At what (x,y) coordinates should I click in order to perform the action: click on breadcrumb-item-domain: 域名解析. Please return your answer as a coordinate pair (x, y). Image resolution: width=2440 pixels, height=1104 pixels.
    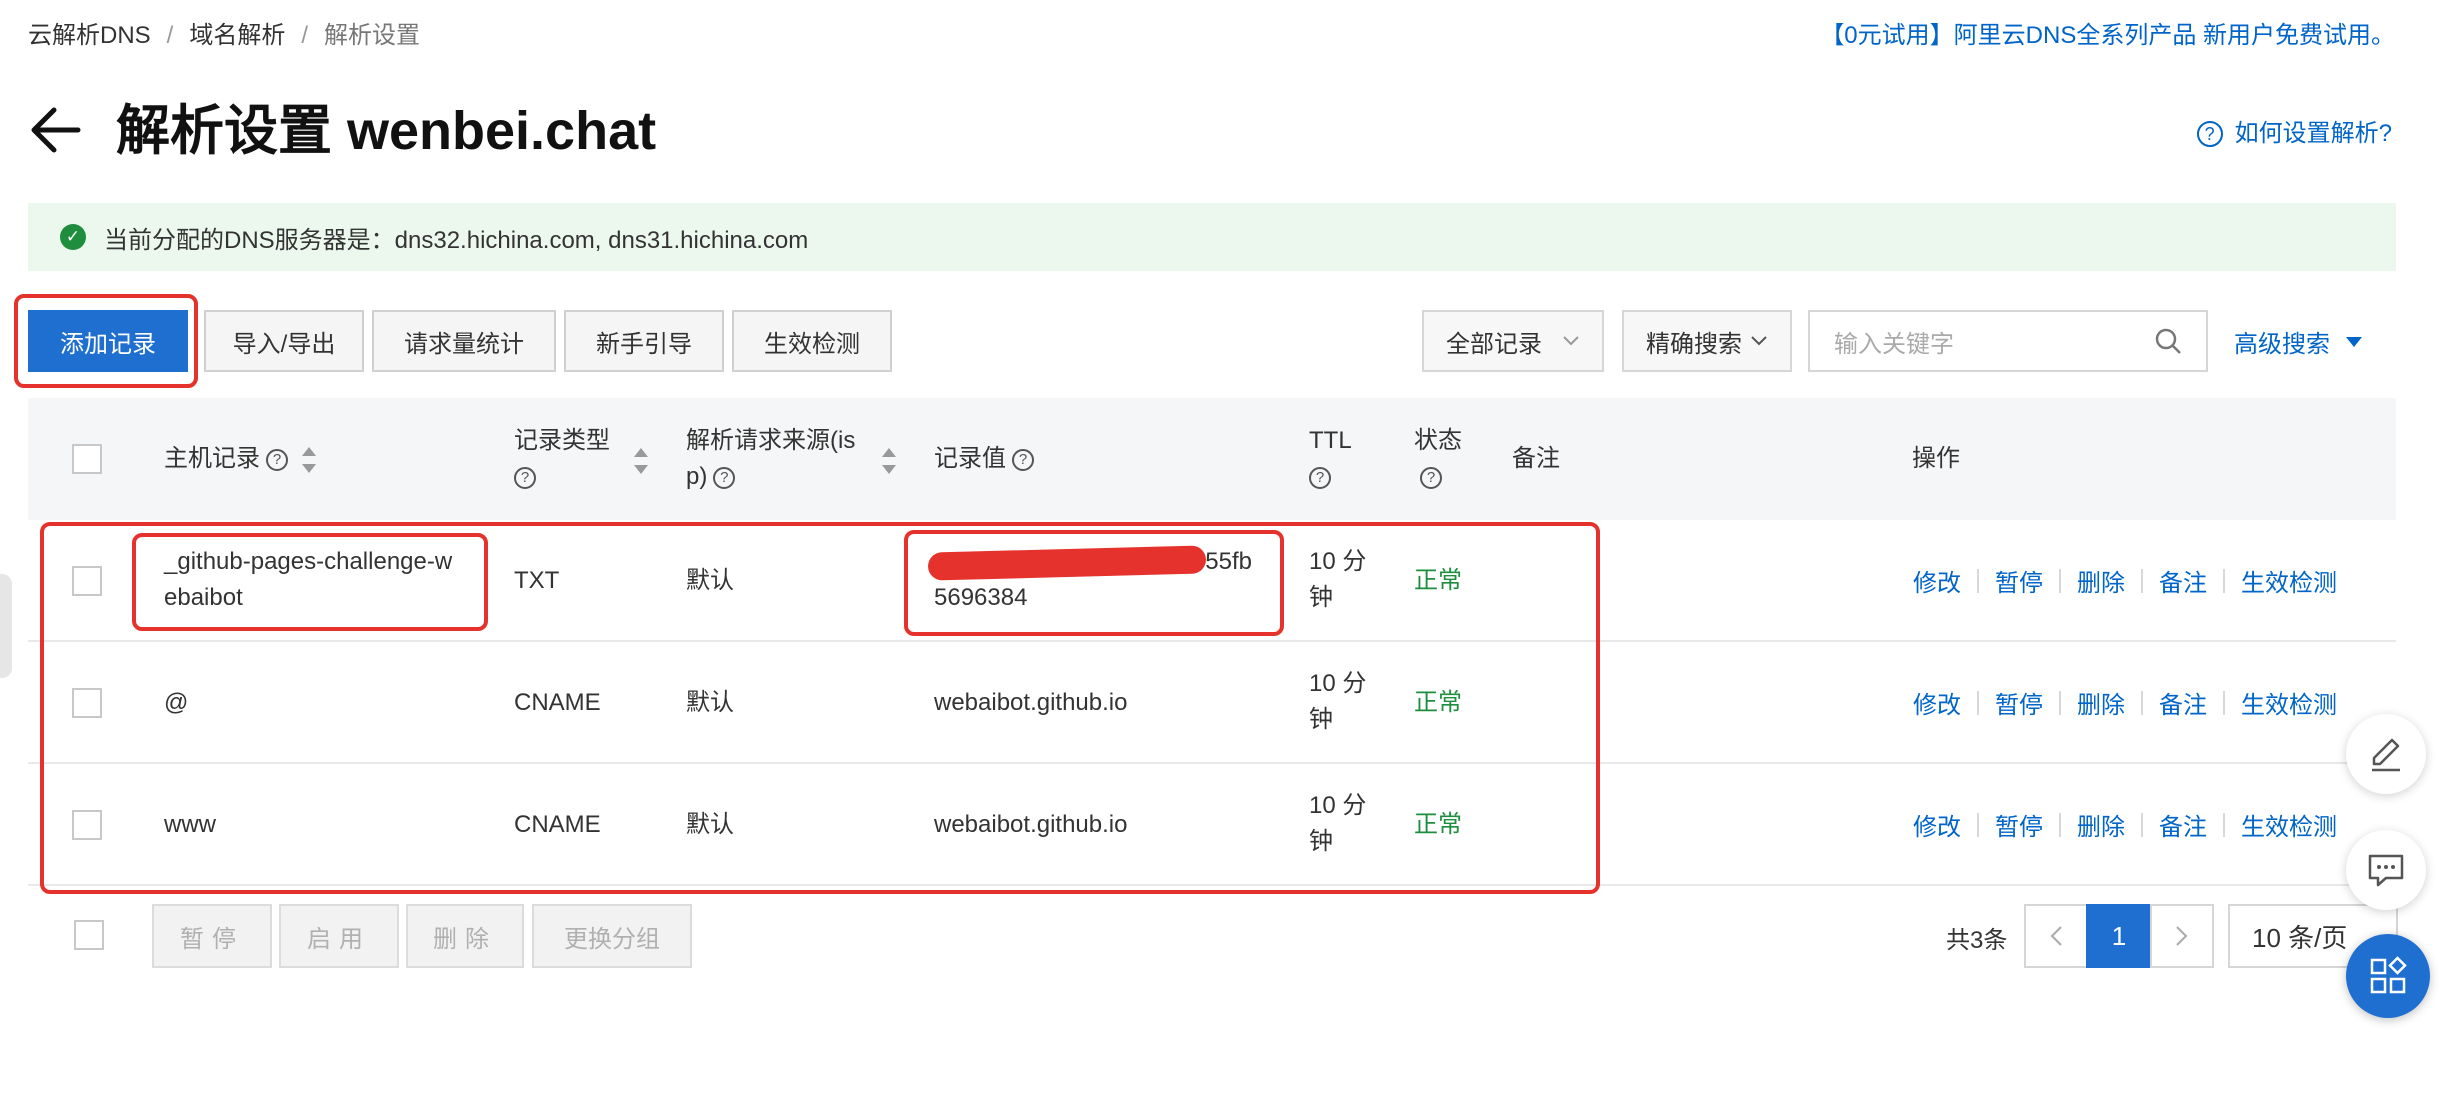
    Looking at the image, I should click on (237, 36).